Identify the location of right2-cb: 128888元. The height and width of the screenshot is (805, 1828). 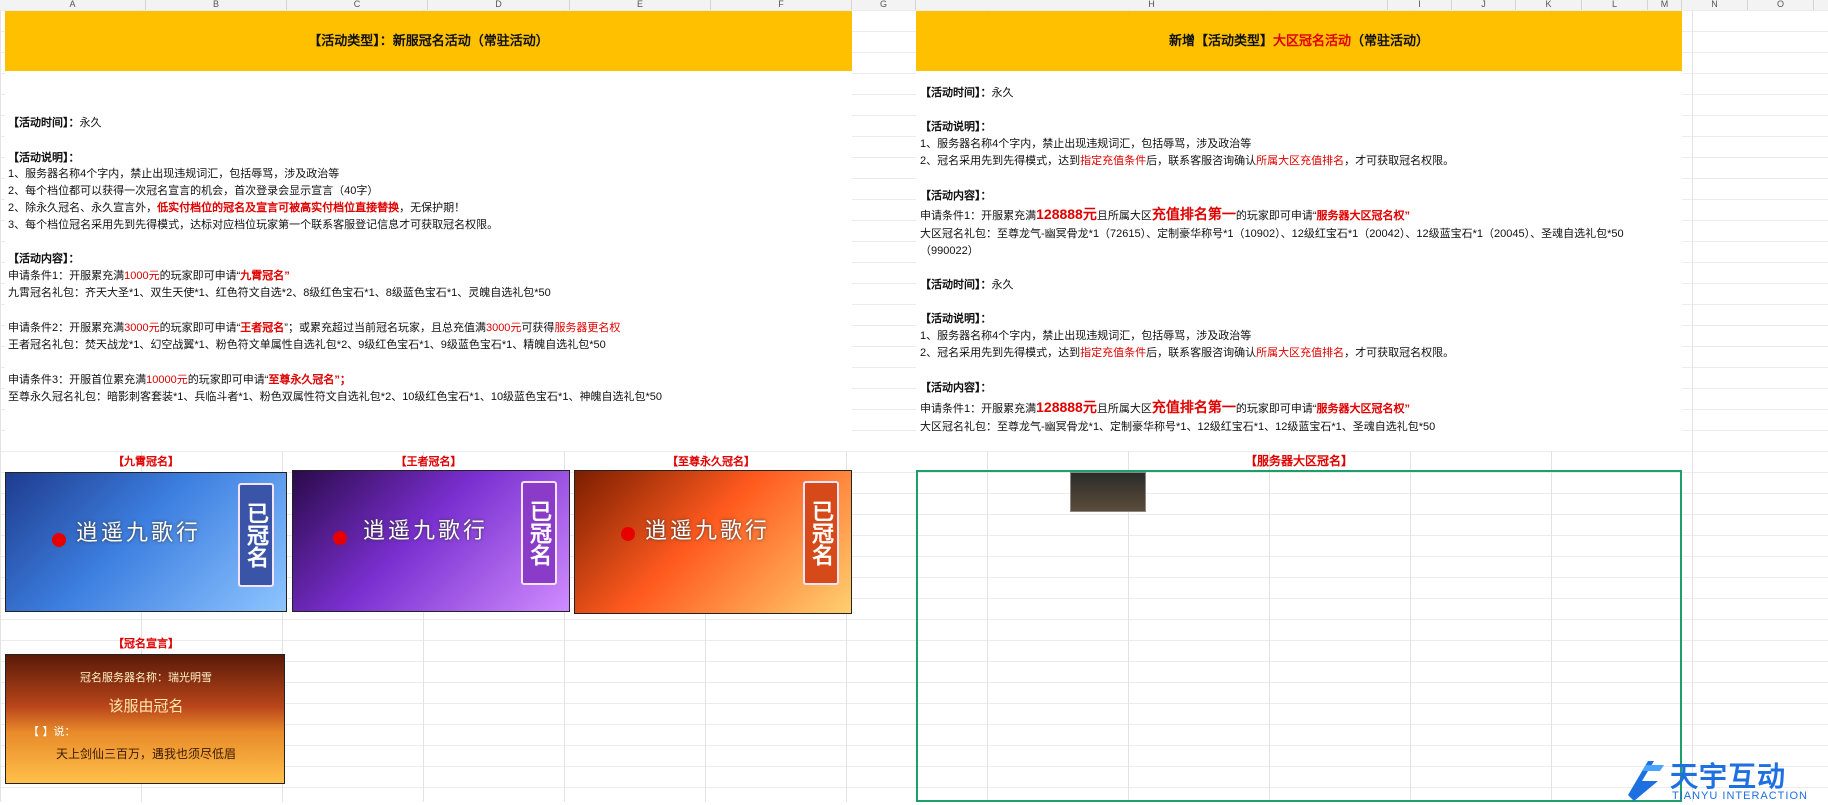
(1066, 407).